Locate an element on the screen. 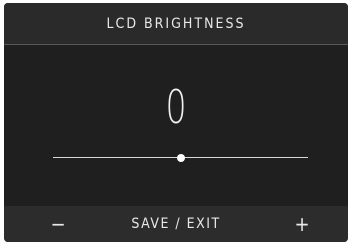 The width and height of the screenshot is (352, 244). footer-bar: − SAVE / EXIT + is located at coordinates (176, 224).